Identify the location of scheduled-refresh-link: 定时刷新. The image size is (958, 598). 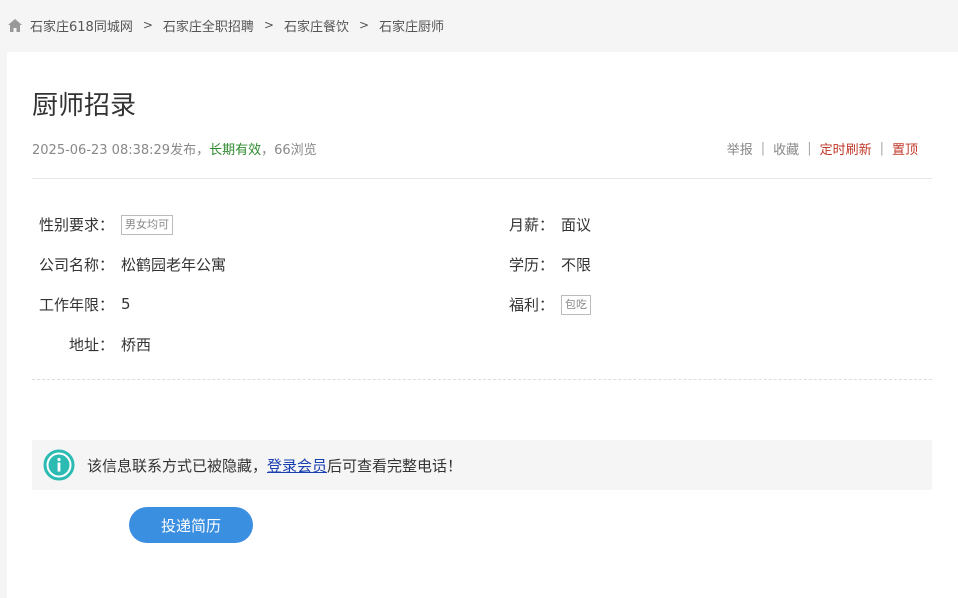
(846, 148).